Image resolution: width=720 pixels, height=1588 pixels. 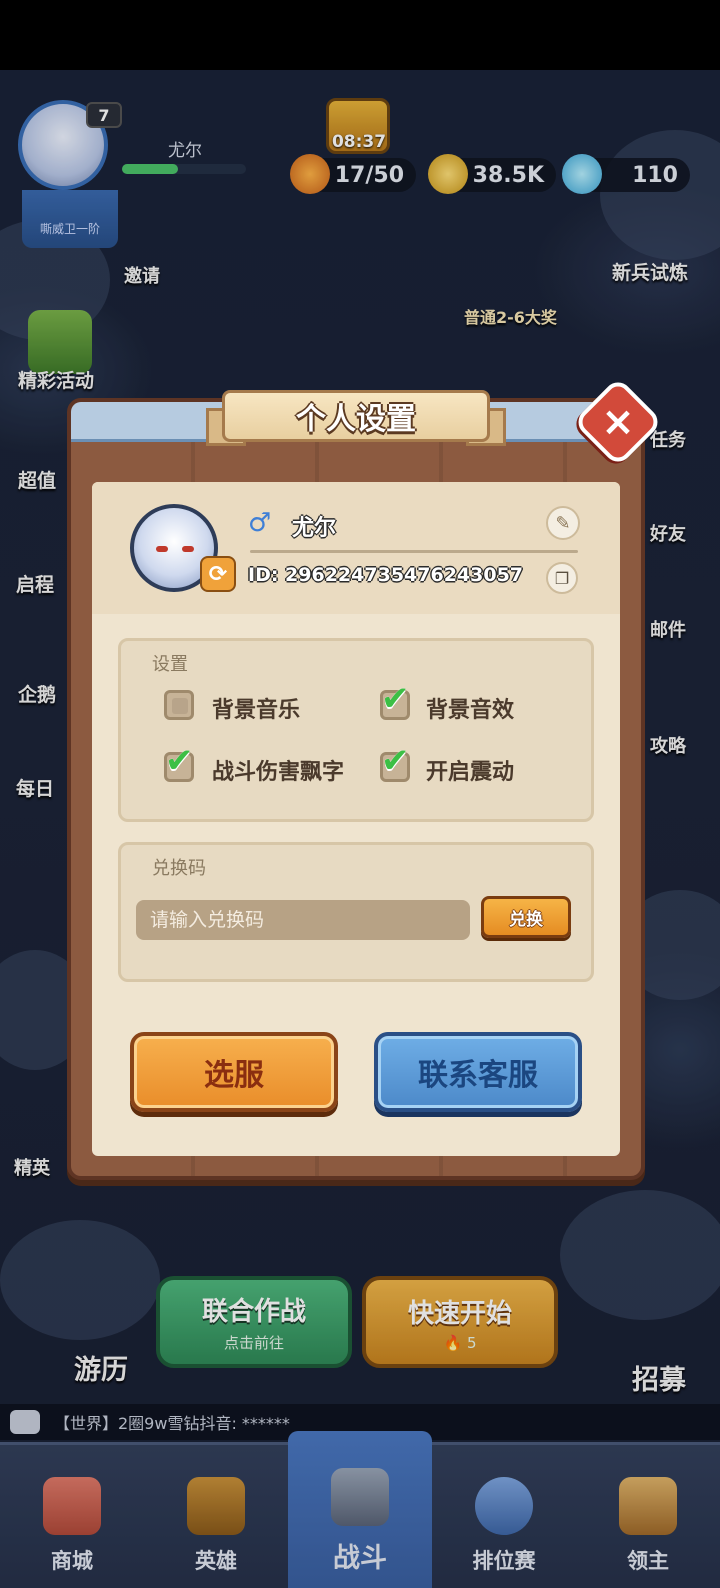 What do you see at coordinates (562, 578) in the screenshot?
I see `copy-id-icon: ❐` at bounding box center [562, 578].